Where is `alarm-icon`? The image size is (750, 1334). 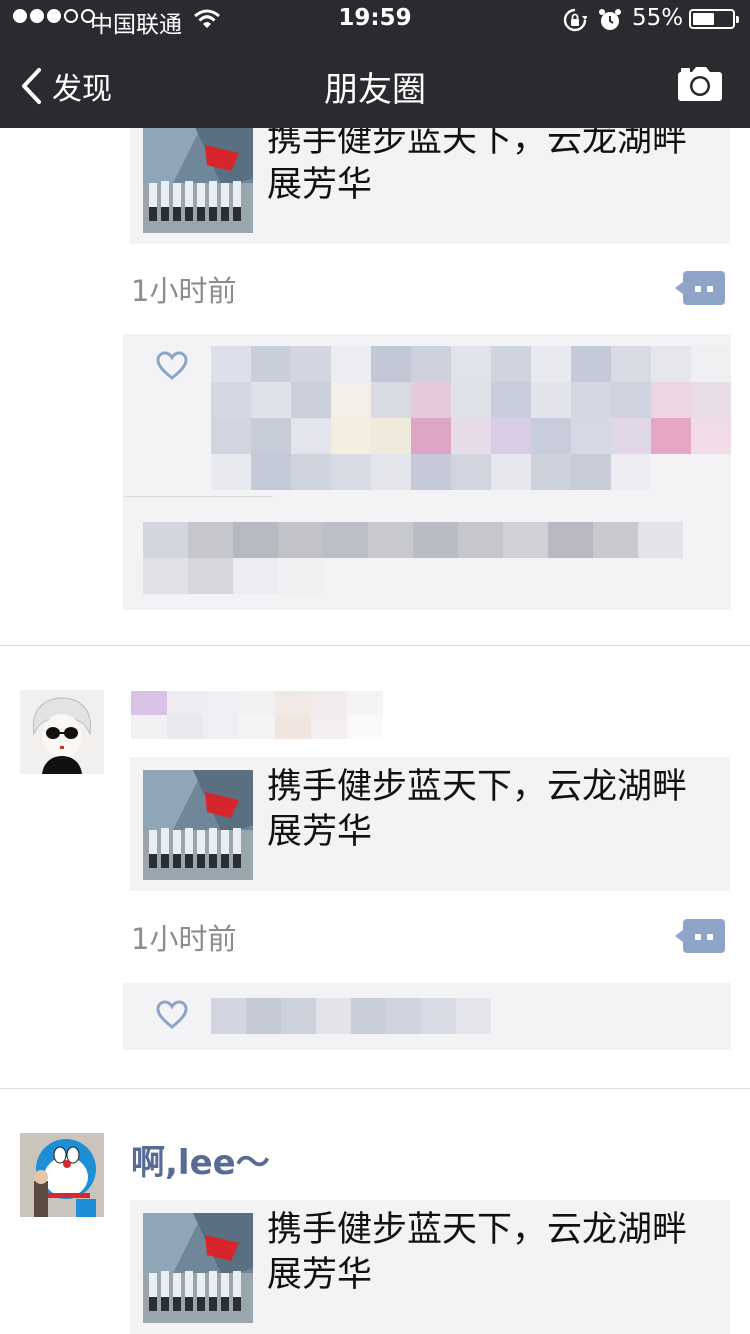 alarm-icon is located at coordinates (610, 23).